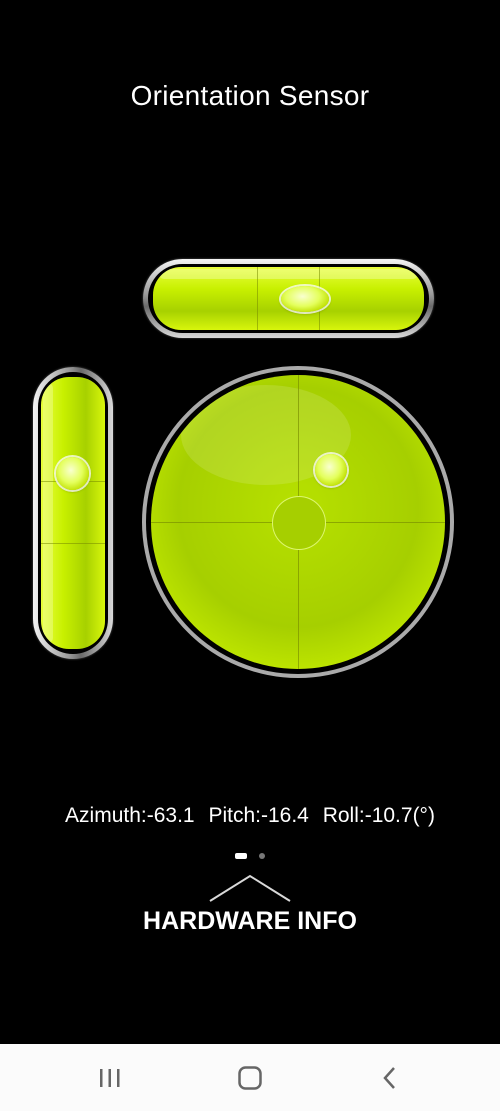  What do you see at coordinates (250, 853) in the screenshot?
I see `page-indicator` at bounding box center [250, 853].